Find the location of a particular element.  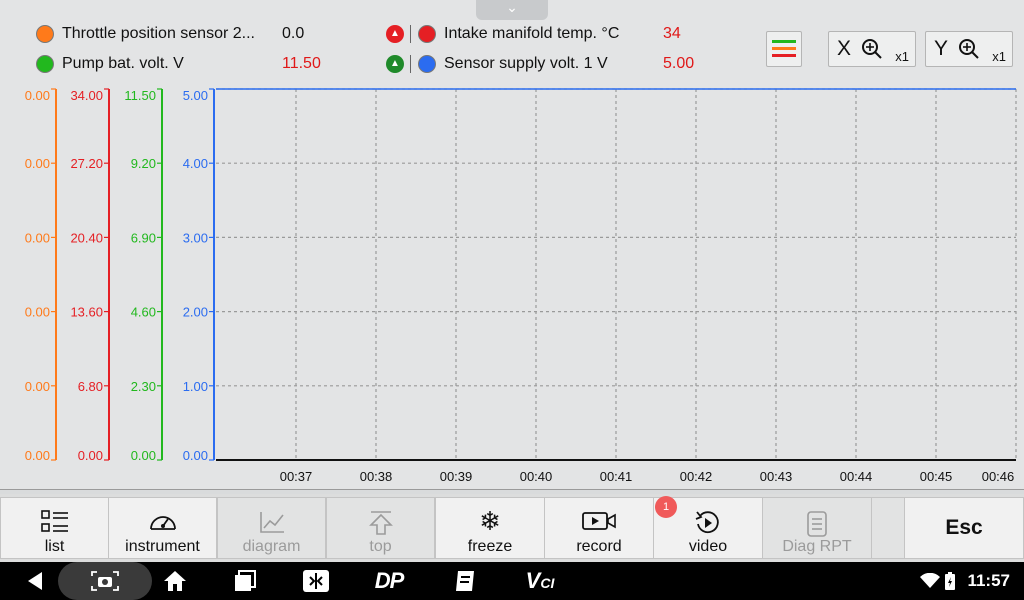

list-button: list is located at coordinates (54, 528).